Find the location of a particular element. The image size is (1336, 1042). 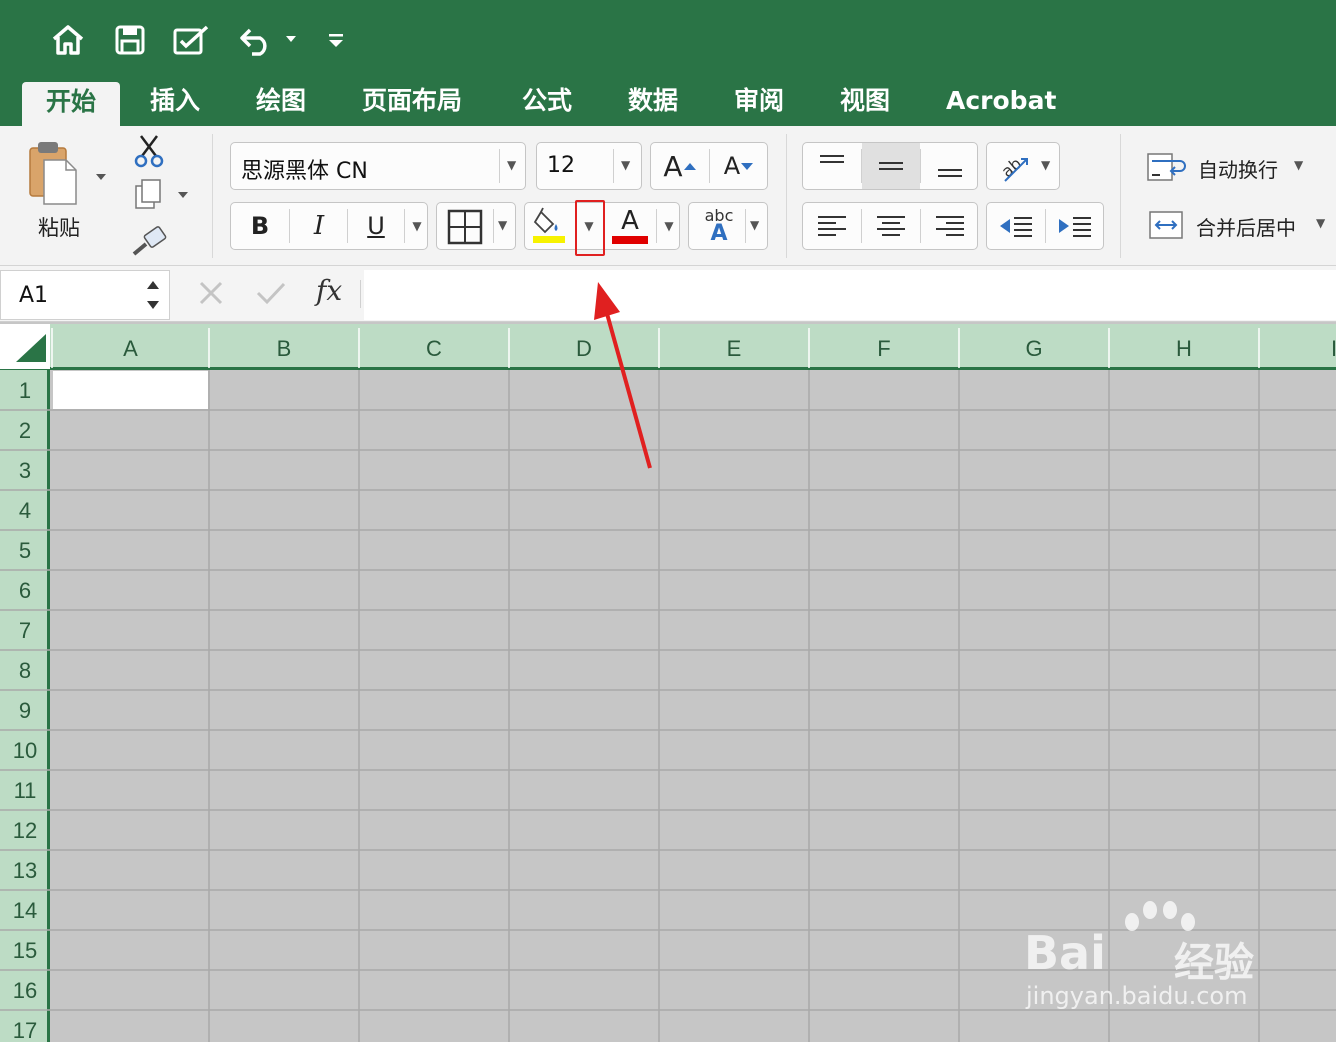

formula-input is located at coordinates (850, 295).